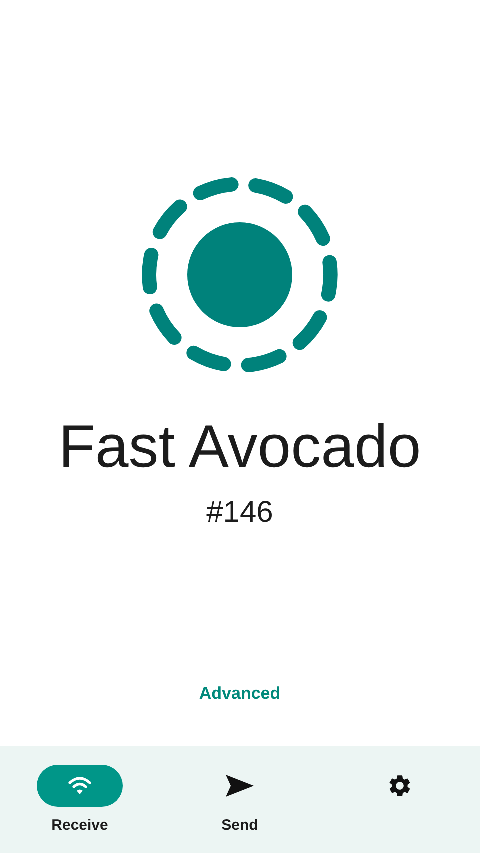 Image resolution: width=480 pixels, height=853 pixels. I want to click on nav-label: Send, so click(240, 825).